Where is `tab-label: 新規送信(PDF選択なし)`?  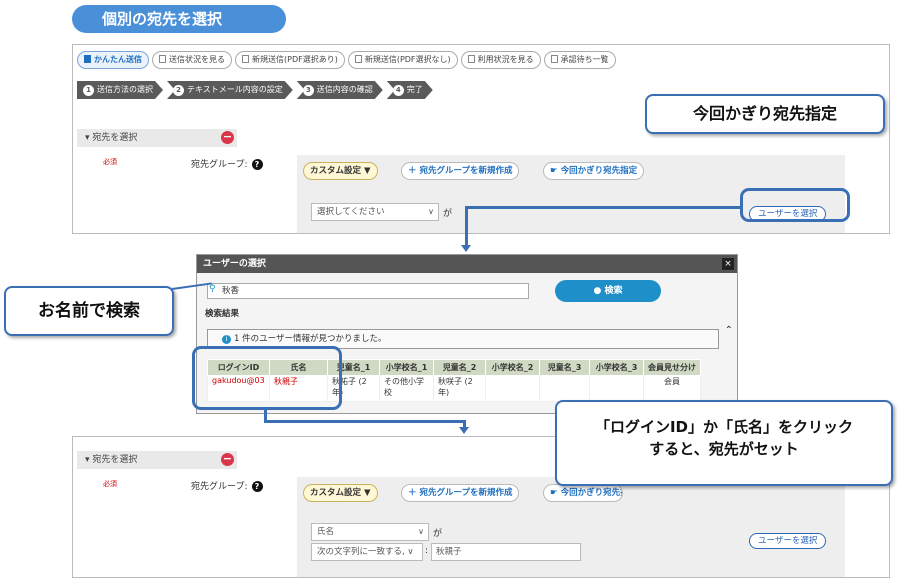 tab-label: 新規送信(PDF選択なし) is located at coordinates (407, 59).